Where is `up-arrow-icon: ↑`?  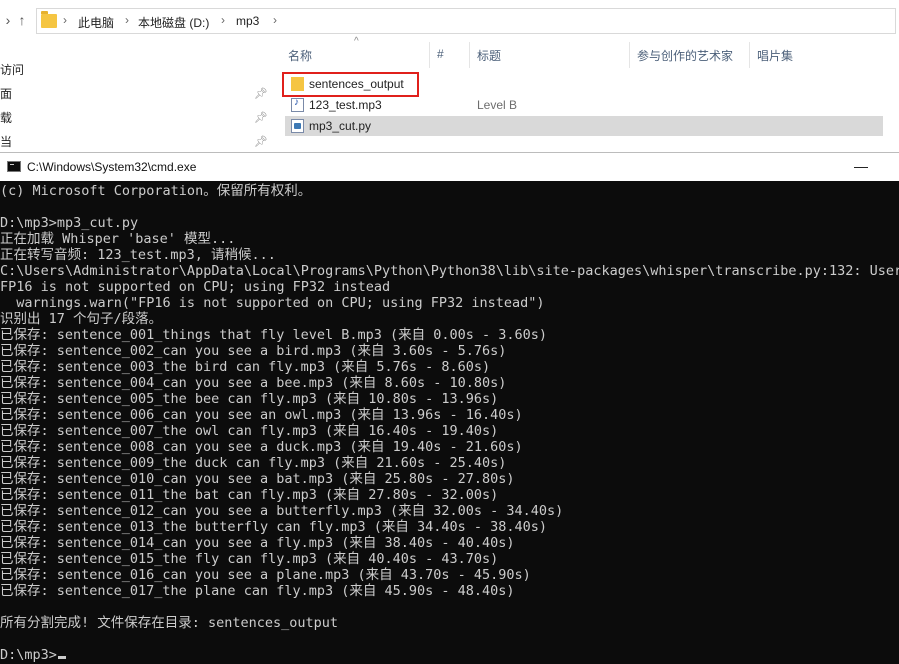 up-arrow-icon: ↑ is located at coordinates (22, 20).